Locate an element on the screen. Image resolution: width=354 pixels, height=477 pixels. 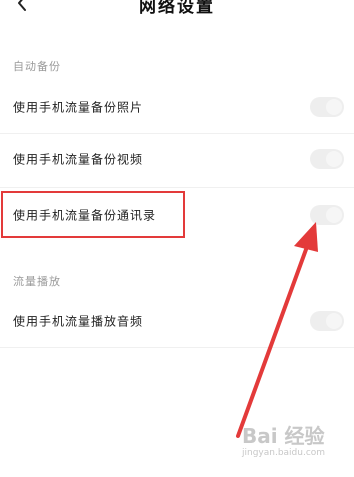
backup-photos-toggle is located at coordinates (327, 107).